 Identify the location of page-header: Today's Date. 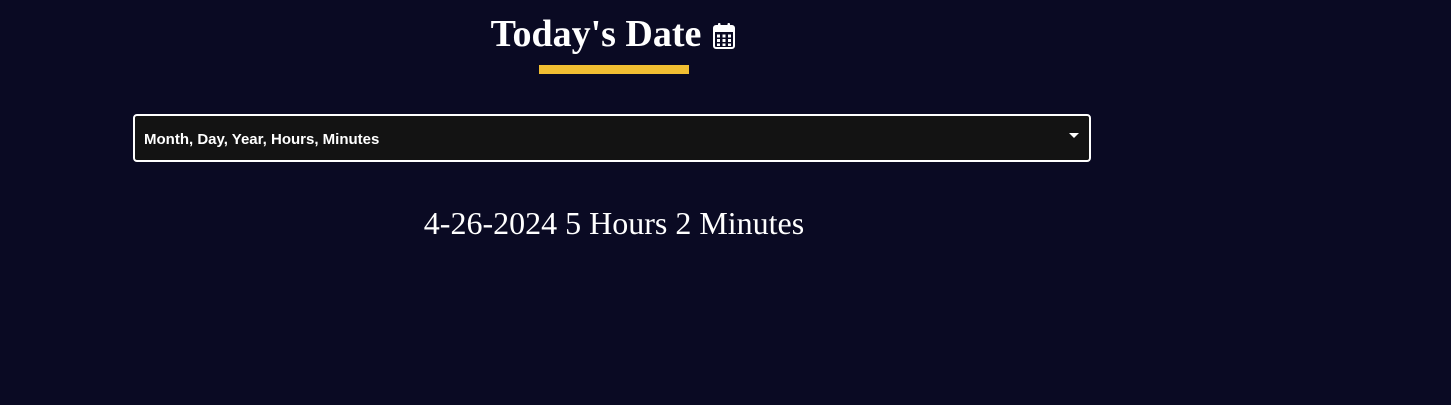
(614, 34).